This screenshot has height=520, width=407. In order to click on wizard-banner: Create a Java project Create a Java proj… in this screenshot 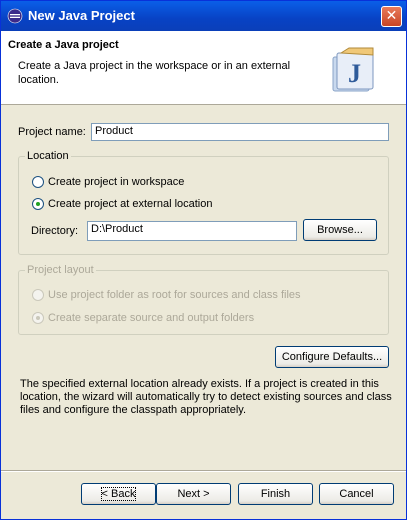, I will do `click(203, 68)`.